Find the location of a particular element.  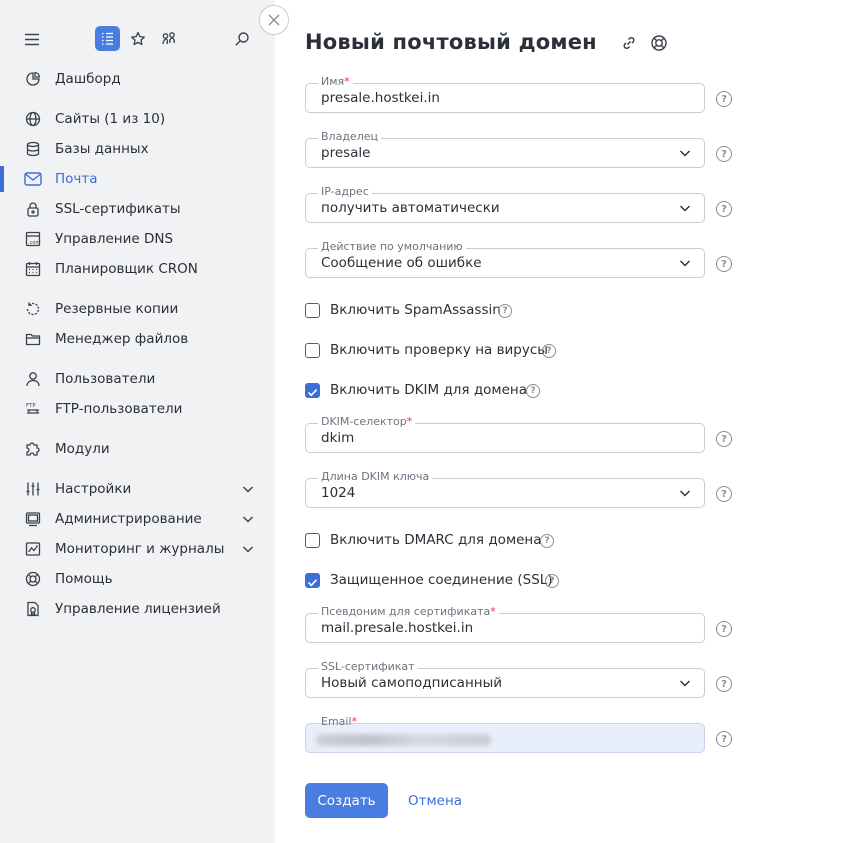

spamassassin-checkbox-label: Включить SpamAssassin is located at coordinates (415, 310).